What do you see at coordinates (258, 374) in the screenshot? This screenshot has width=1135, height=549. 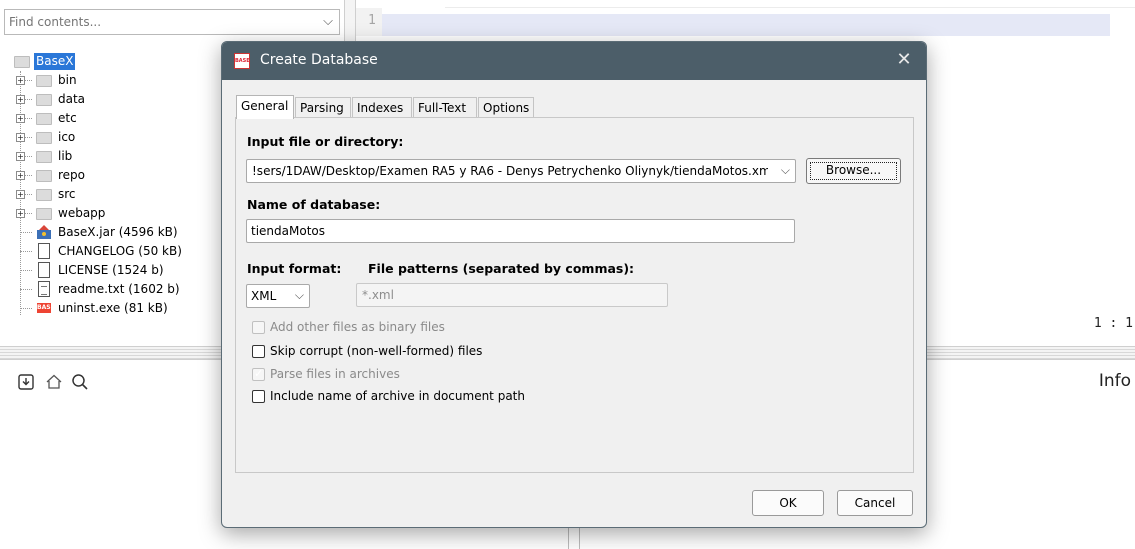 I see `parse-archives-checkbox` at bounding box center [258, 374].